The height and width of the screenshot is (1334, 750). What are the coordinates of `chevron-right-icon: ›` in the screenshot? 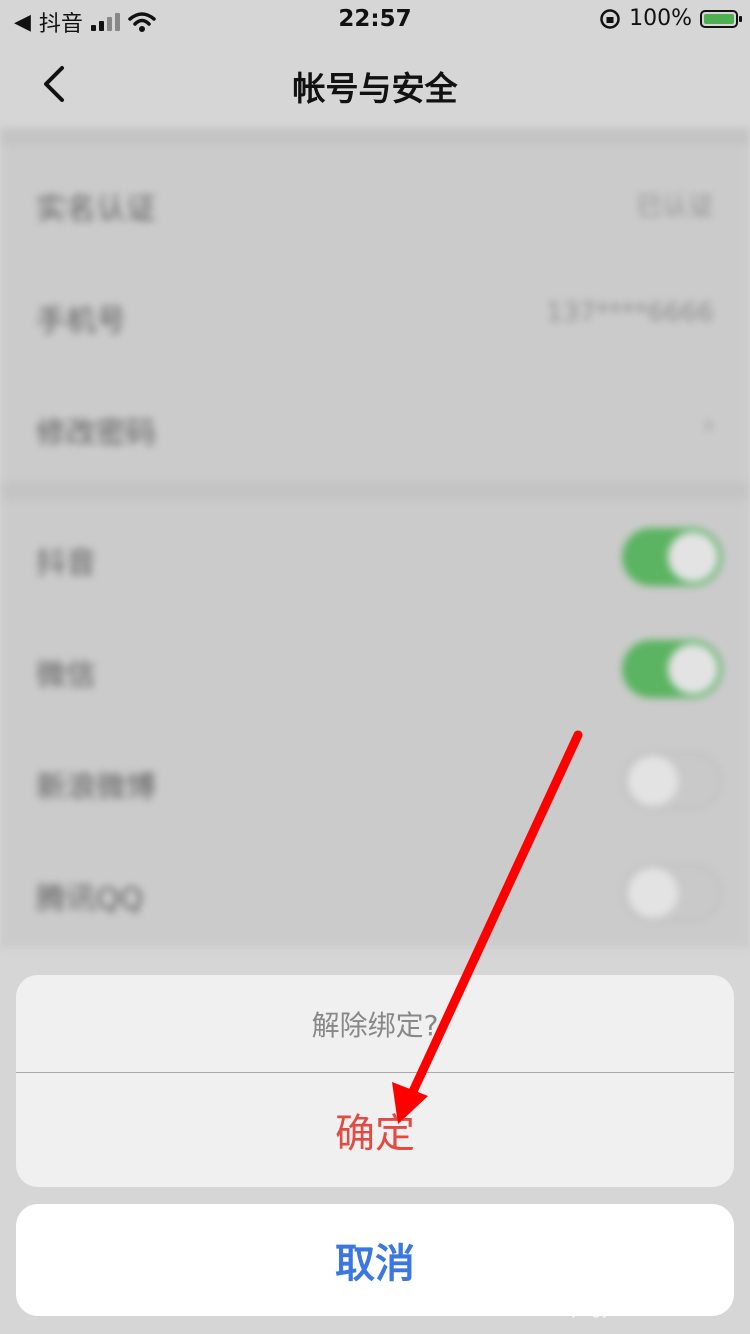 It's located at (708, 425).